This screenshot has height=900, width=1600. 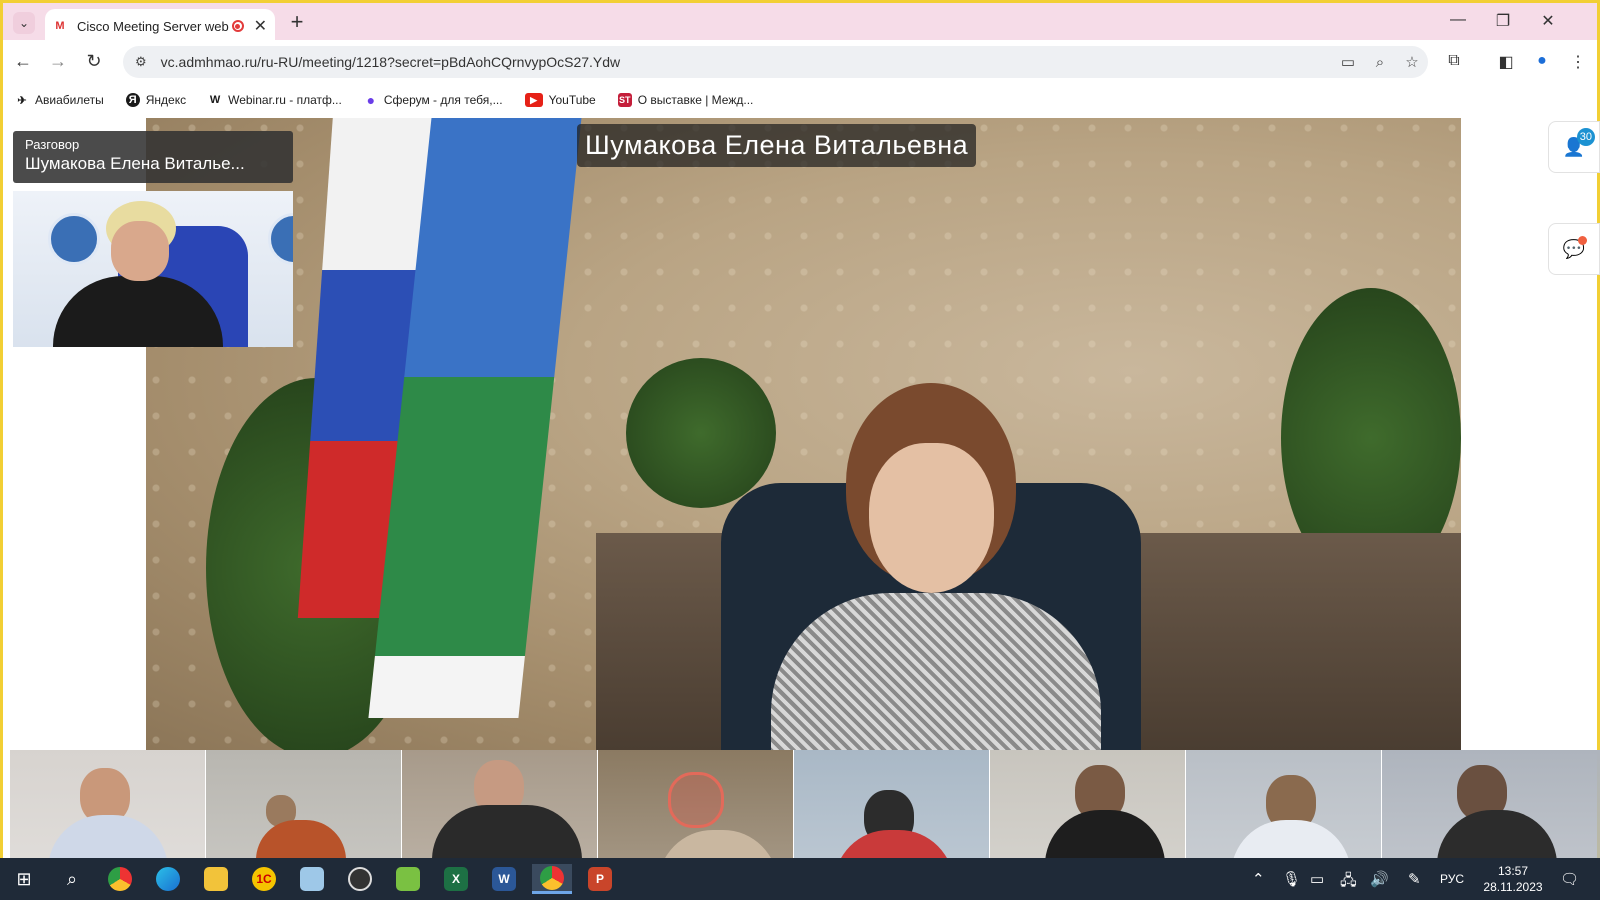 What do you see at coordinates (456, 879) in the screenshot?
I see `excel-icon: X` at bounding box center [456, 879].